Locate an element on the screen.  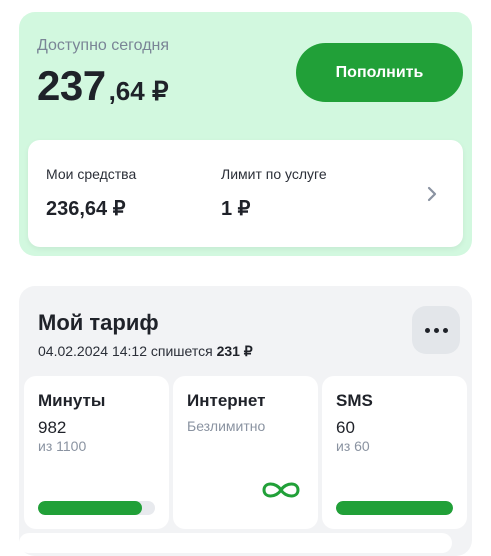
minutes-progress is located at coordinates (96, 508).